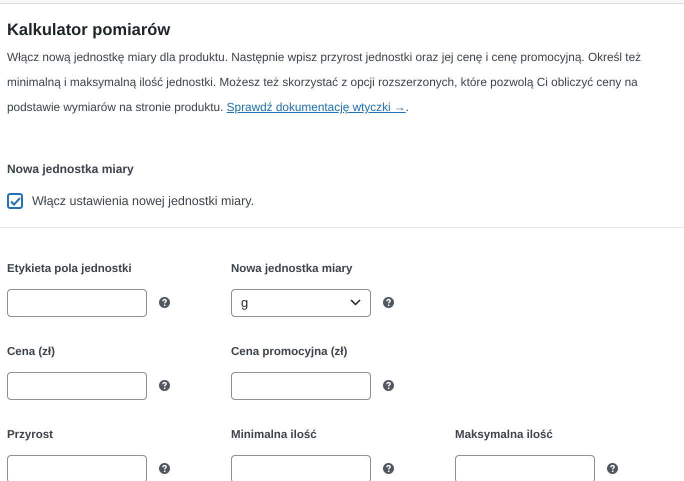 Image resolution: width=684 pixels, height=481 pixels. Describe the element at coordinates (301, 302) in the screenshot. I see `unit-dropdown: g` at that location.